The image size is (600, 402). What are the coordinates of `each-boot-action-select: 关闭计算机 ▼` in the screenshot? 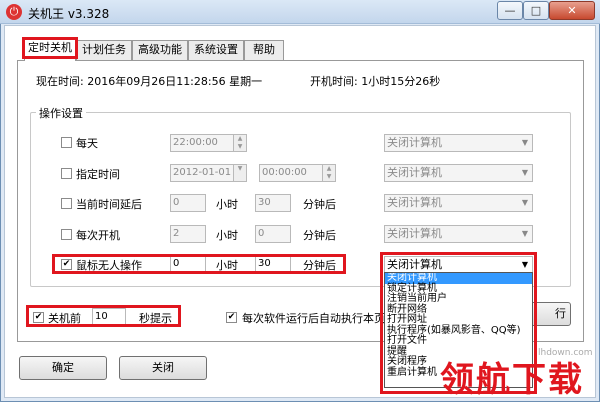 It's located at (458, 234).